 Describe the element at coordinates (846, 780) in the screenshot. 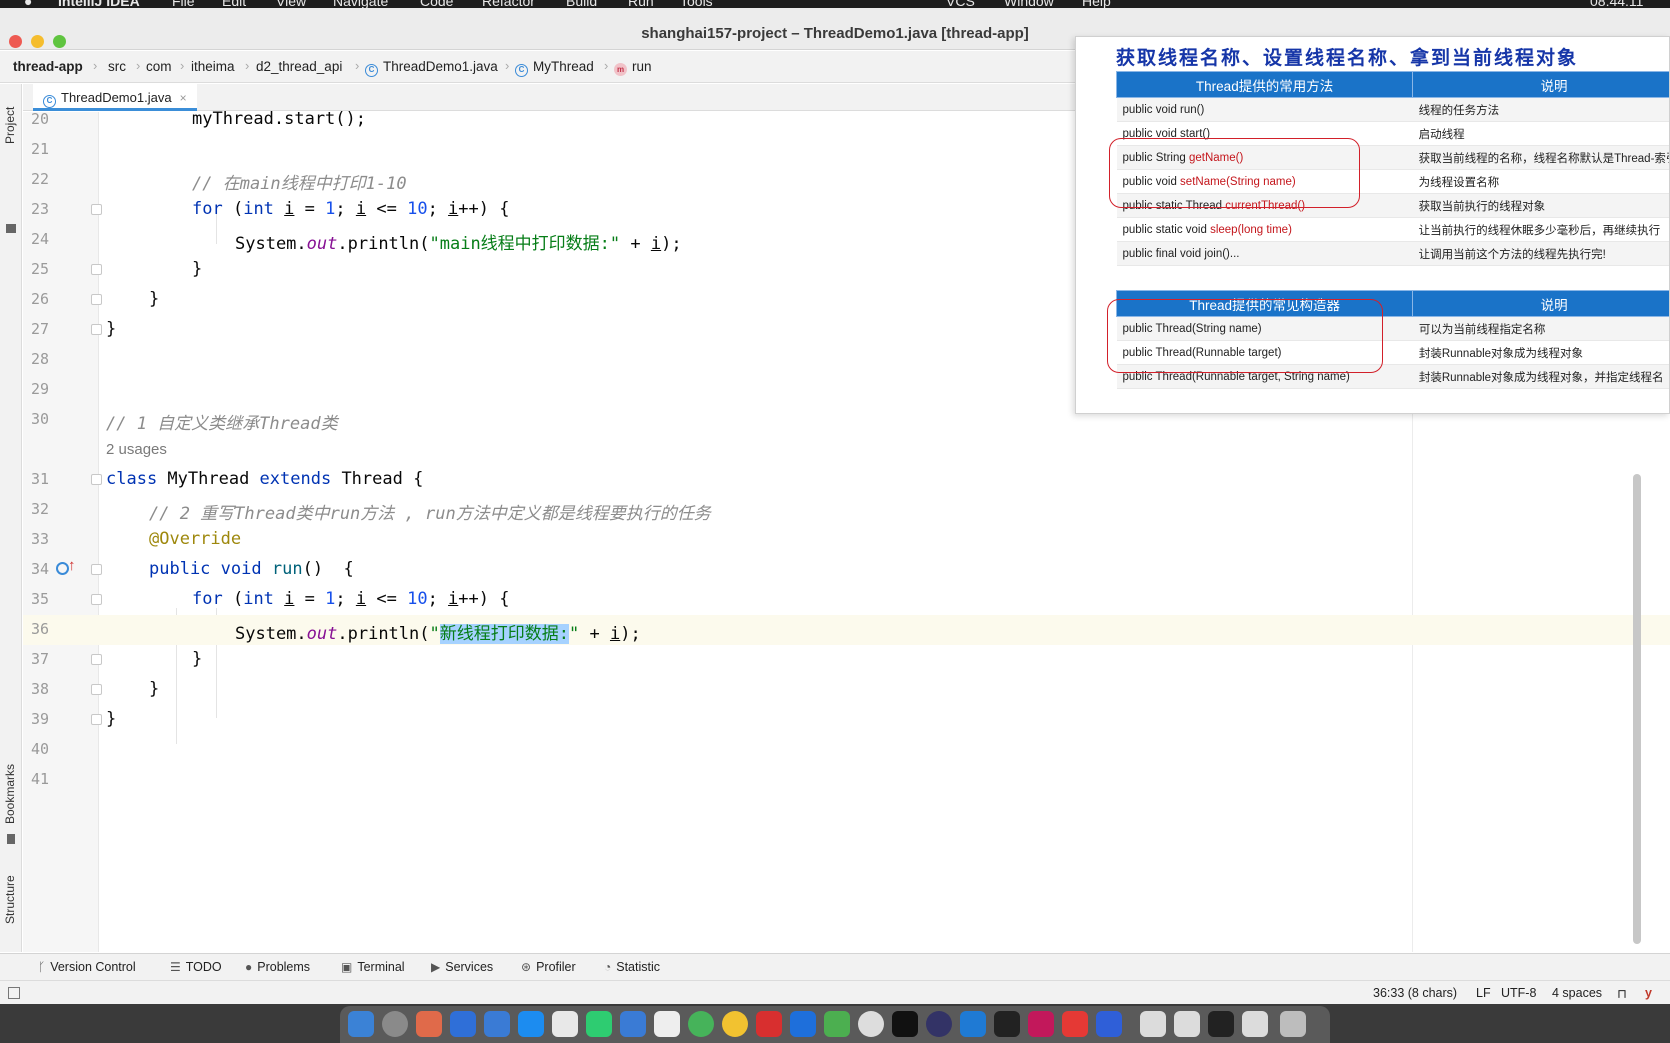

I see `code-line: 41` at that location.